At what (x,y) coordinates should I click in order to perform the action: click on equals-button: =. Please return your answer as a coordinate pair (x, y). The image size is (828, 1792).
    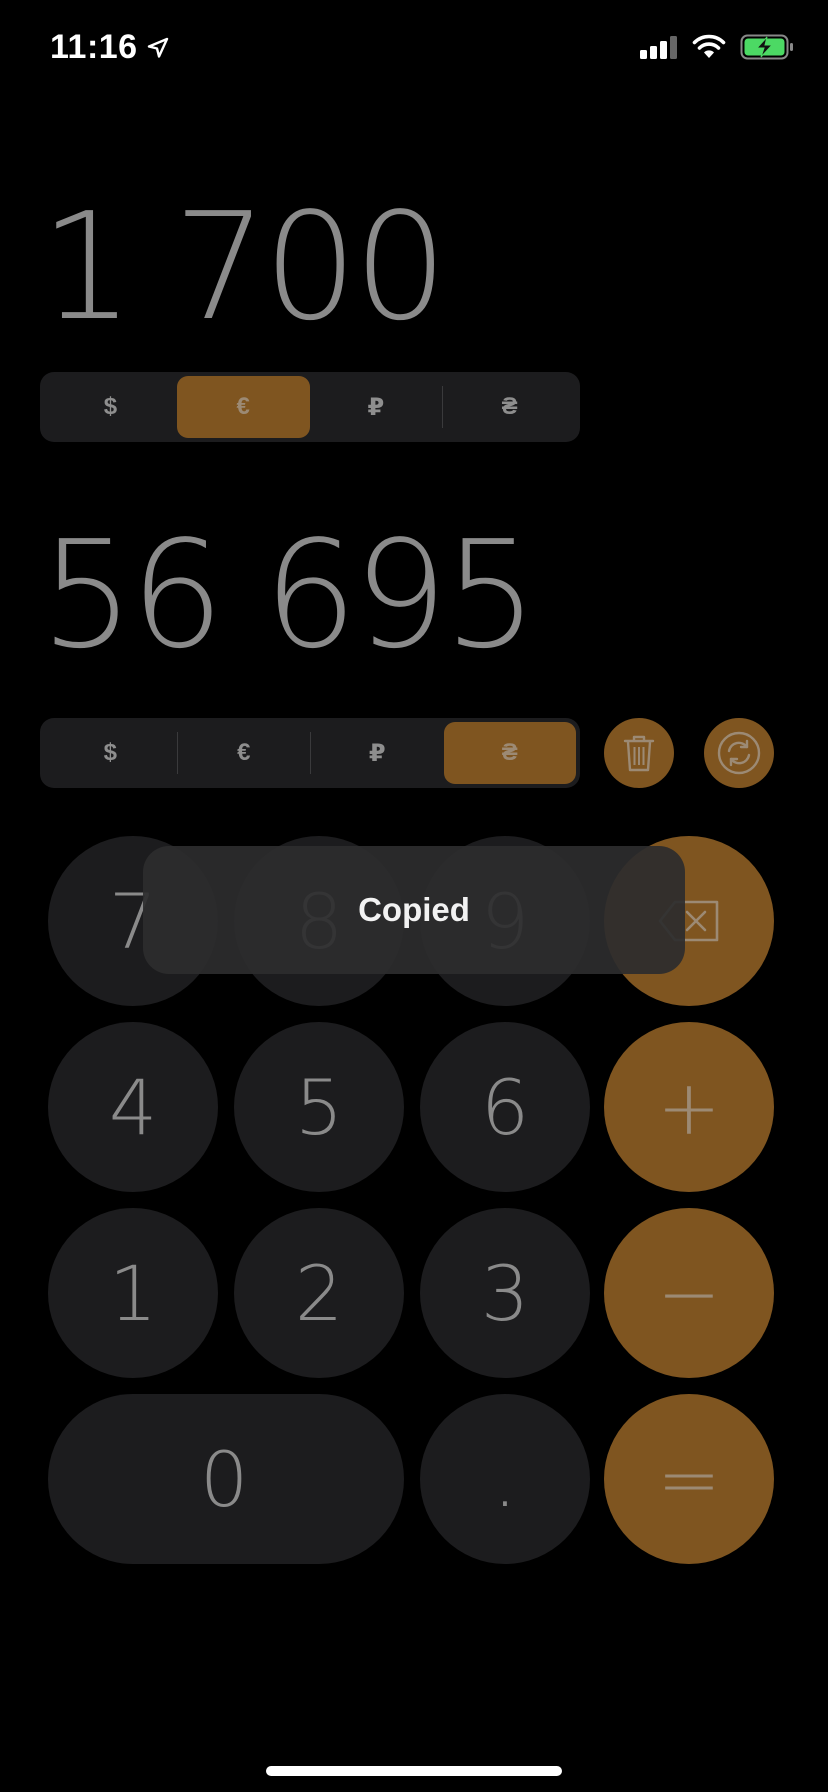
    Looking at the image, I should click on (689, 1479).